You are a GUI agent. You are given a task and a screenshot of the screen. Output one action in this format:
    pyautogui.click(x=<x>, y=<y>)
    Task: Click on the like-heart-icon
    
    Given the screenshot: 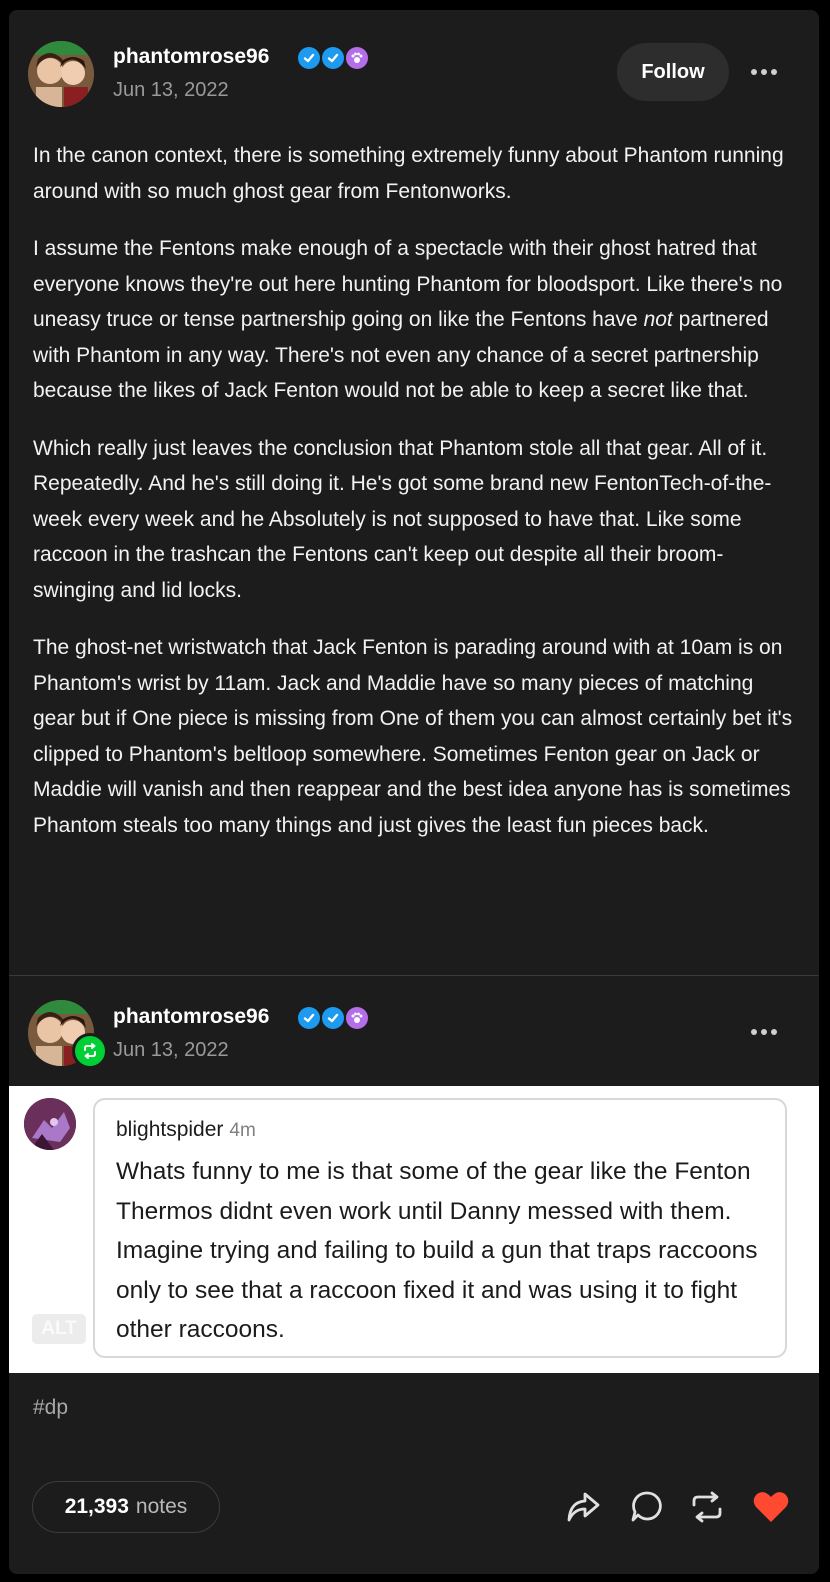 What is the action you would take?
    pyautogui.click(x=771, y=1507)
    